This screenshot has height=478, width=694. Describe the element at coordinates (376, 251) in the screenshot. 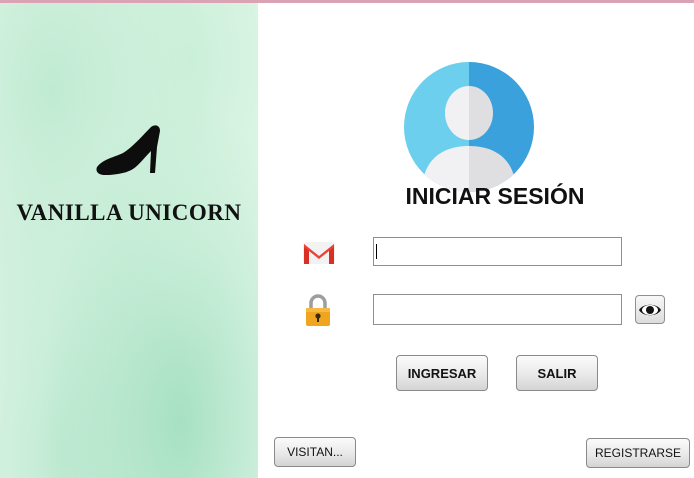

I see `text-cursor` at that location.